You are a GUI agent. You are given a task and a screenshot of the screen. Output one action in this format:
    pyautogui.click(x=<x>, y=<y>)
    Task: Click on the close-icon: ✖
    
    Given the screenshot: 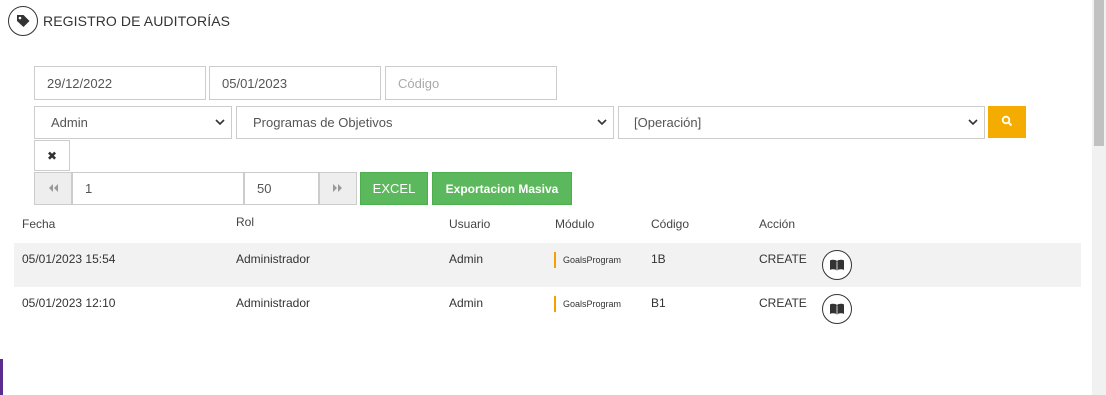 What is the action you would take?
    pyautogui.click(x=52, y=155)
    